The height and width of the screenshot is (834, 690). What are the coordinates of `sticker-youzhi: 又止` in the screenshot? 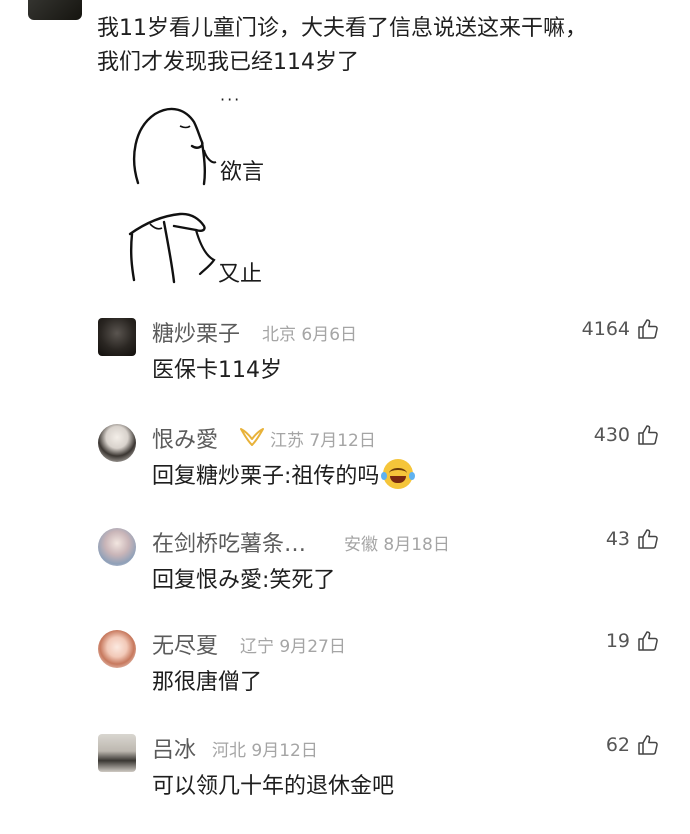 It's located at (205, 249).